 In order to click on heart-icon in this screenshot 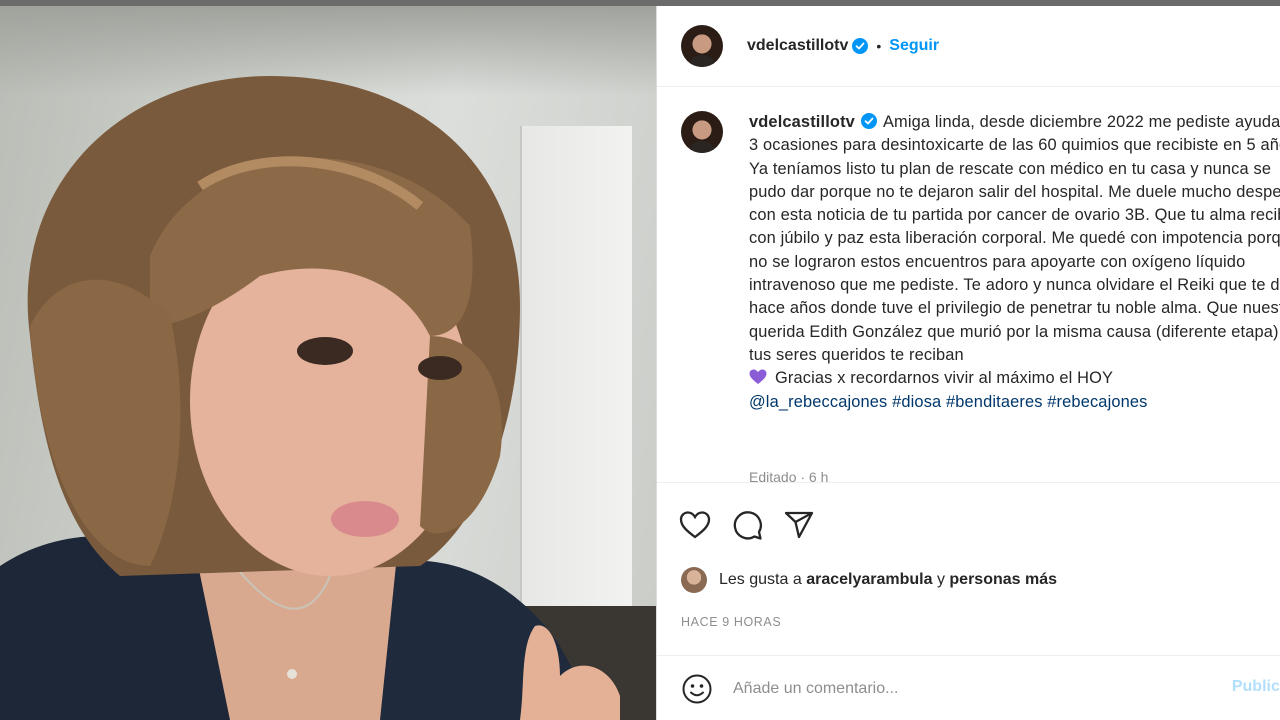, I will do `click(695, 525)`.